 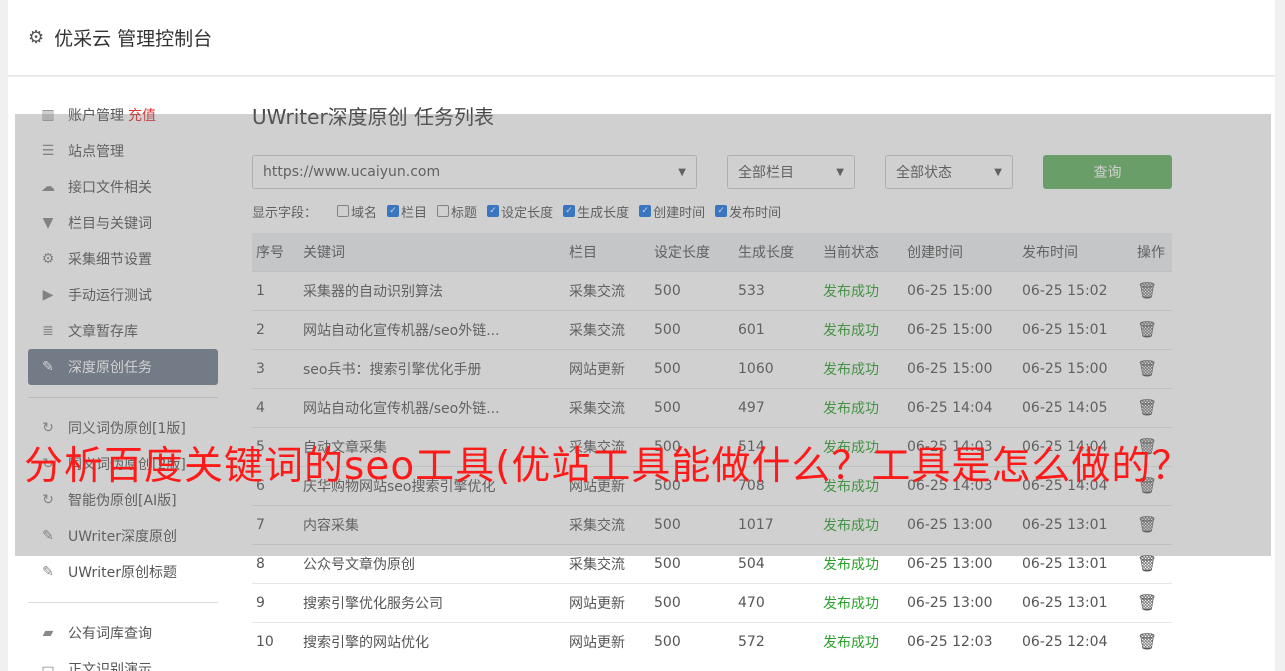 What do you see at coordinates (36, 37) in the screenshot?
I see `gear-icon: ⚙` at bounding box center [36, 37].